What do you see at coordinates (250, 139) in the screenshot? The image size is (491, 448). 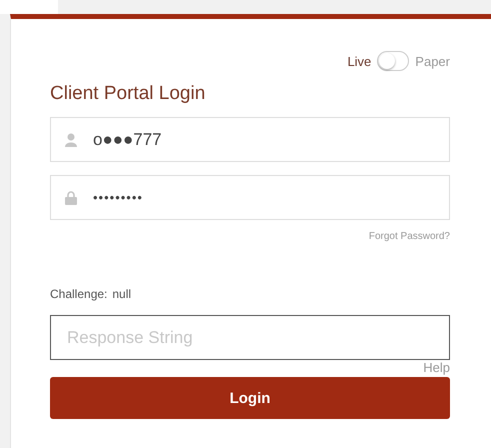 I see `username-field: o●●●777` at bounding box center [250, 139].